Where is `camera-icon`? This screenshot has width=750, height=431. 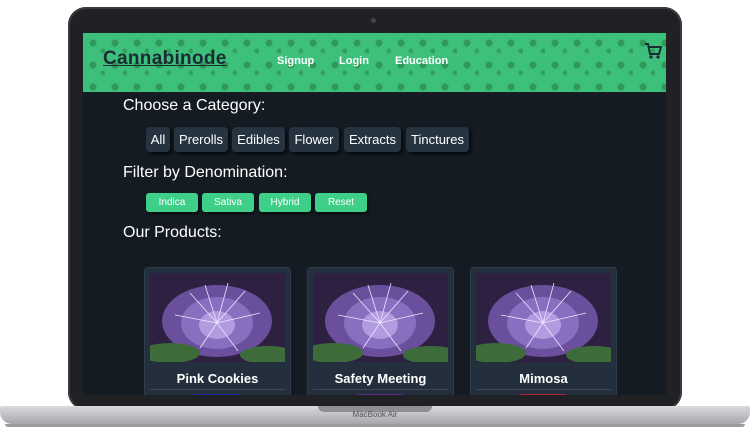
camera-icon is located at coordinates (373, 20).